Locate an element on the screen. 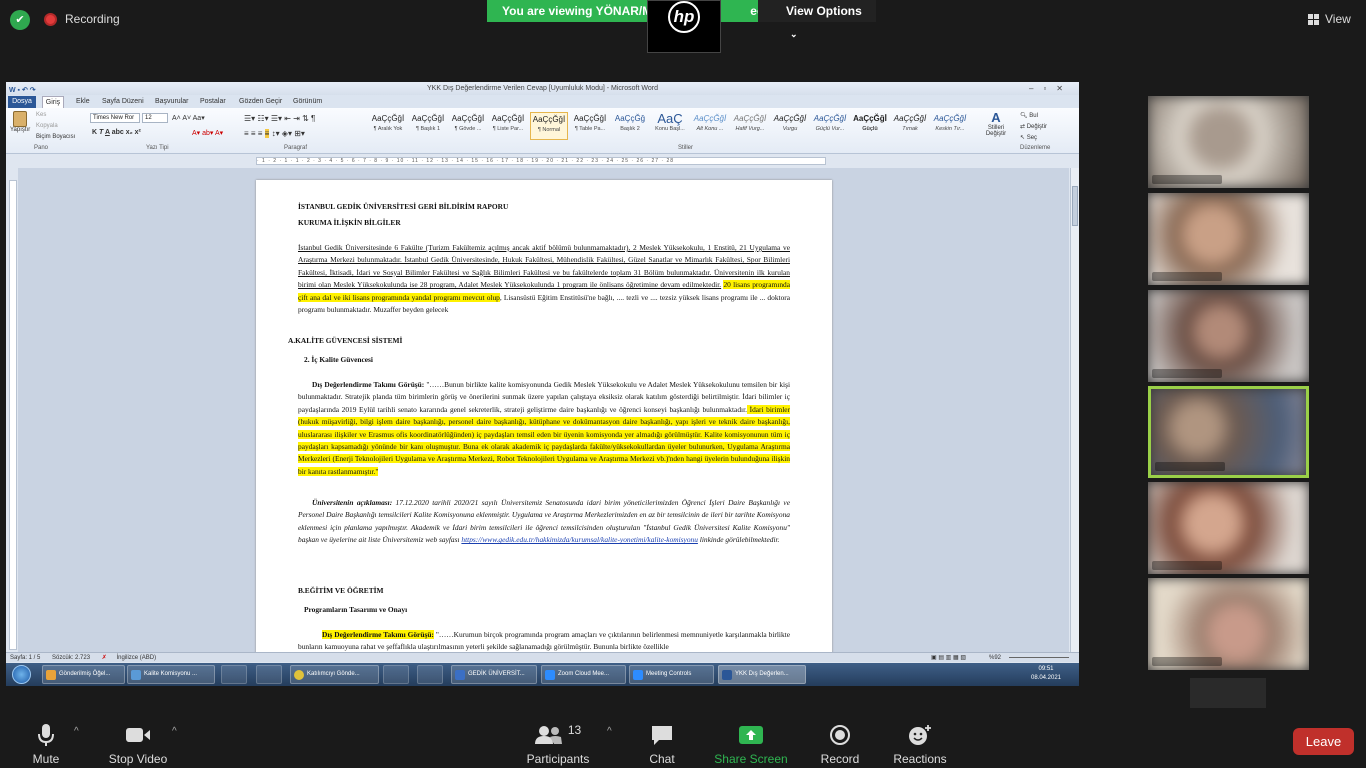  font-grow-shrink-buttons: A˄ A˅ Aa▾ is located at coordinates (188, 118).